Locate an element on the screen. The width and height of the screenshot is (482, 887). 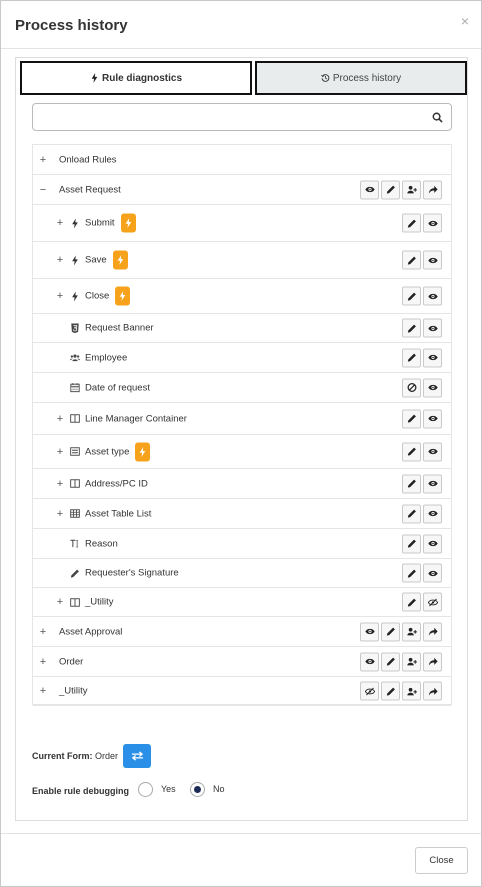
tree-row-onload: + Onload Rules is located at coordinates (242, 160).